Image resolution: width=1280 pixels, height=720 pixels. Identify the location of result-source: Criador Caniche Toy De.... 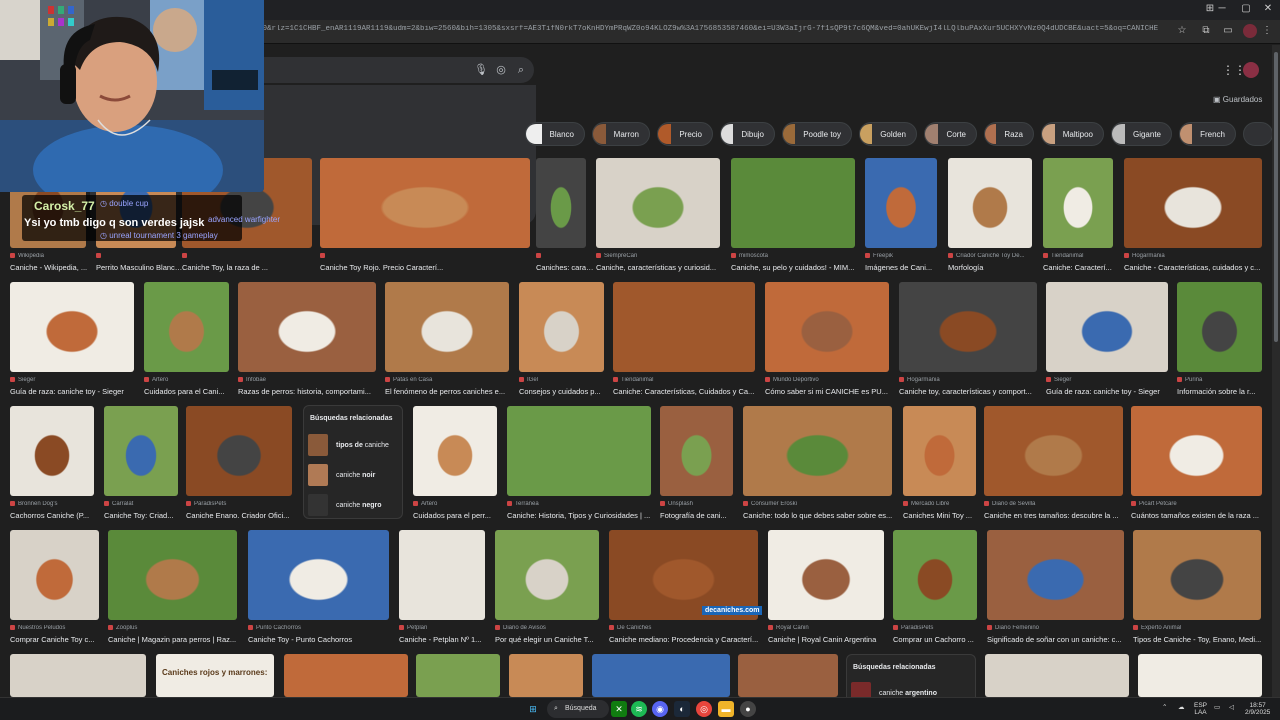
(990, 256).